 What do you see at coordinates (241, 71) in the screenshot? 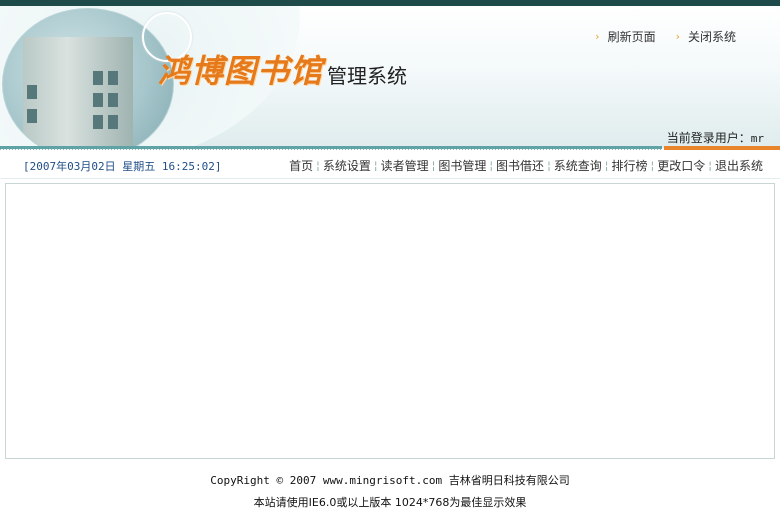
I see `library-name-logo: 鸿博图书馆` at bounding box center [241, 71].